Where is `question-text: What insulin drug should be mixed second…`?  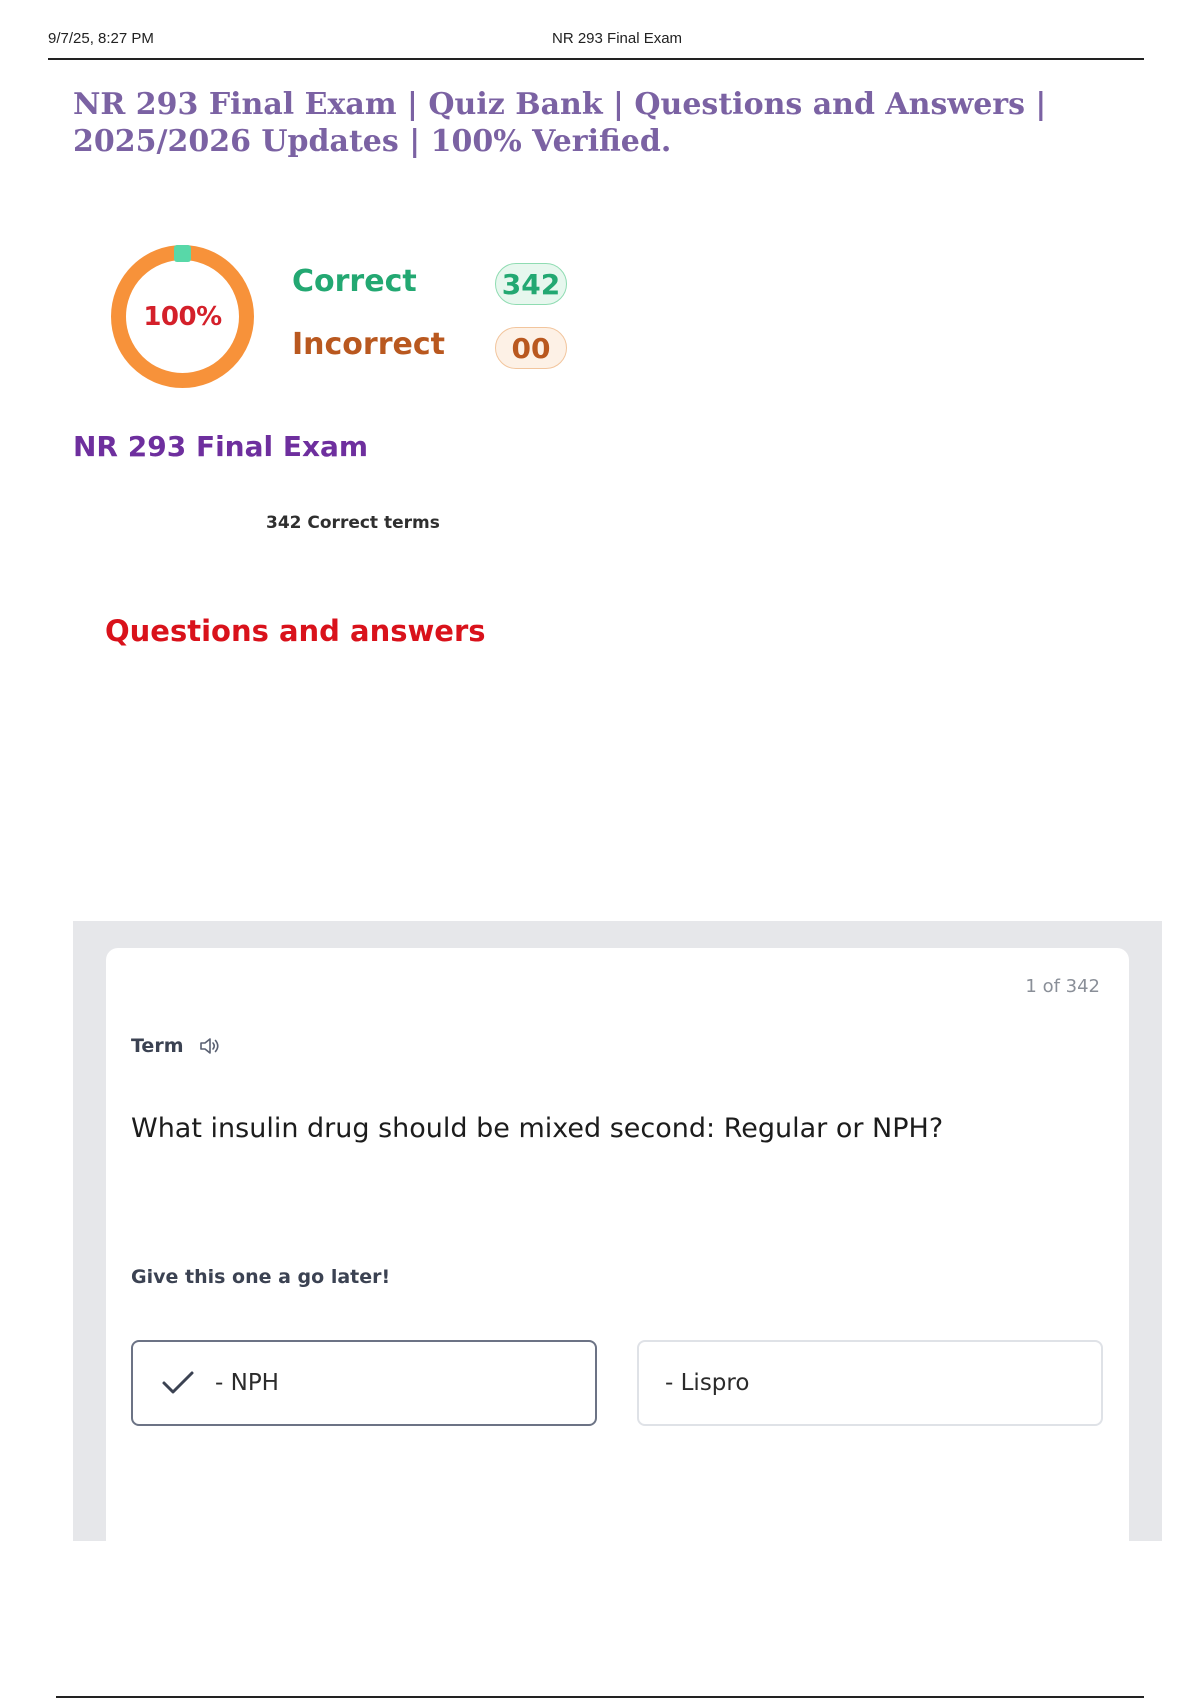 question-text: What insulin drug should be mixed second… is located at coordinates (537, 1128).